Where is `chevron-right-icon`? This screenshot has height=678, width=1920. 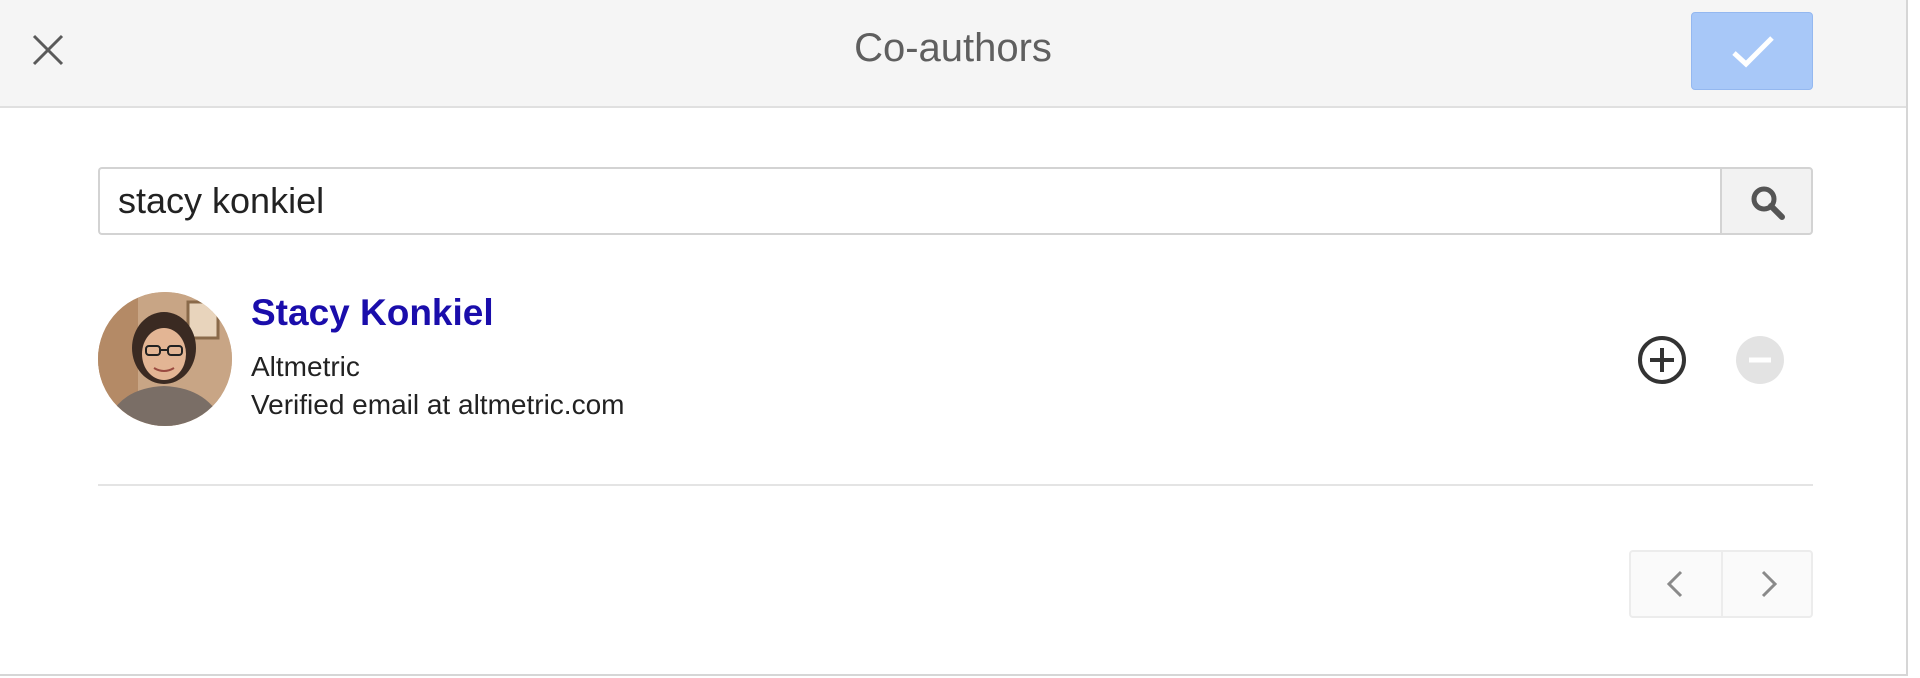
chevron-right-icon is located at coordinates (1769, 584).